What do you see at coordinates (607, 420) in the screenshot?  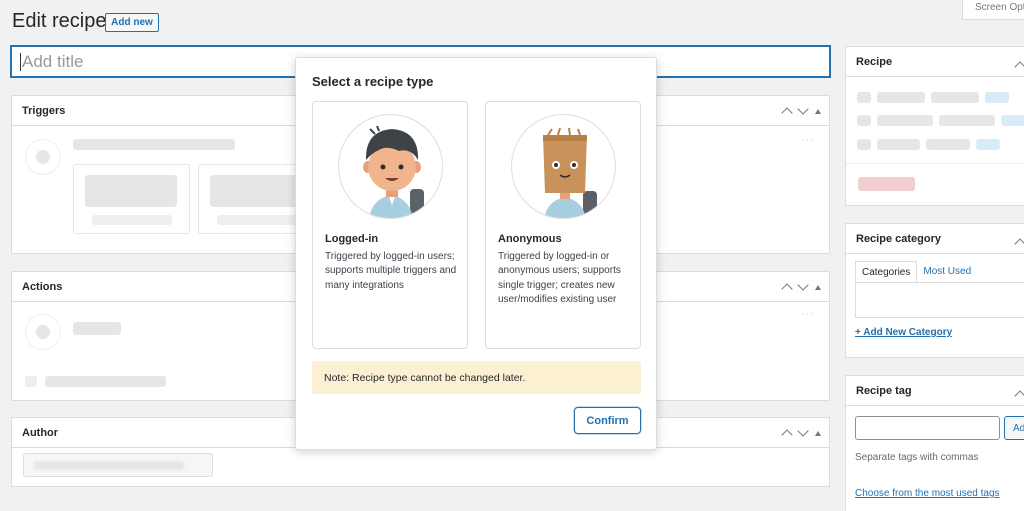 I see `confirm-button: Confirm` at bounding box center [607, 420].